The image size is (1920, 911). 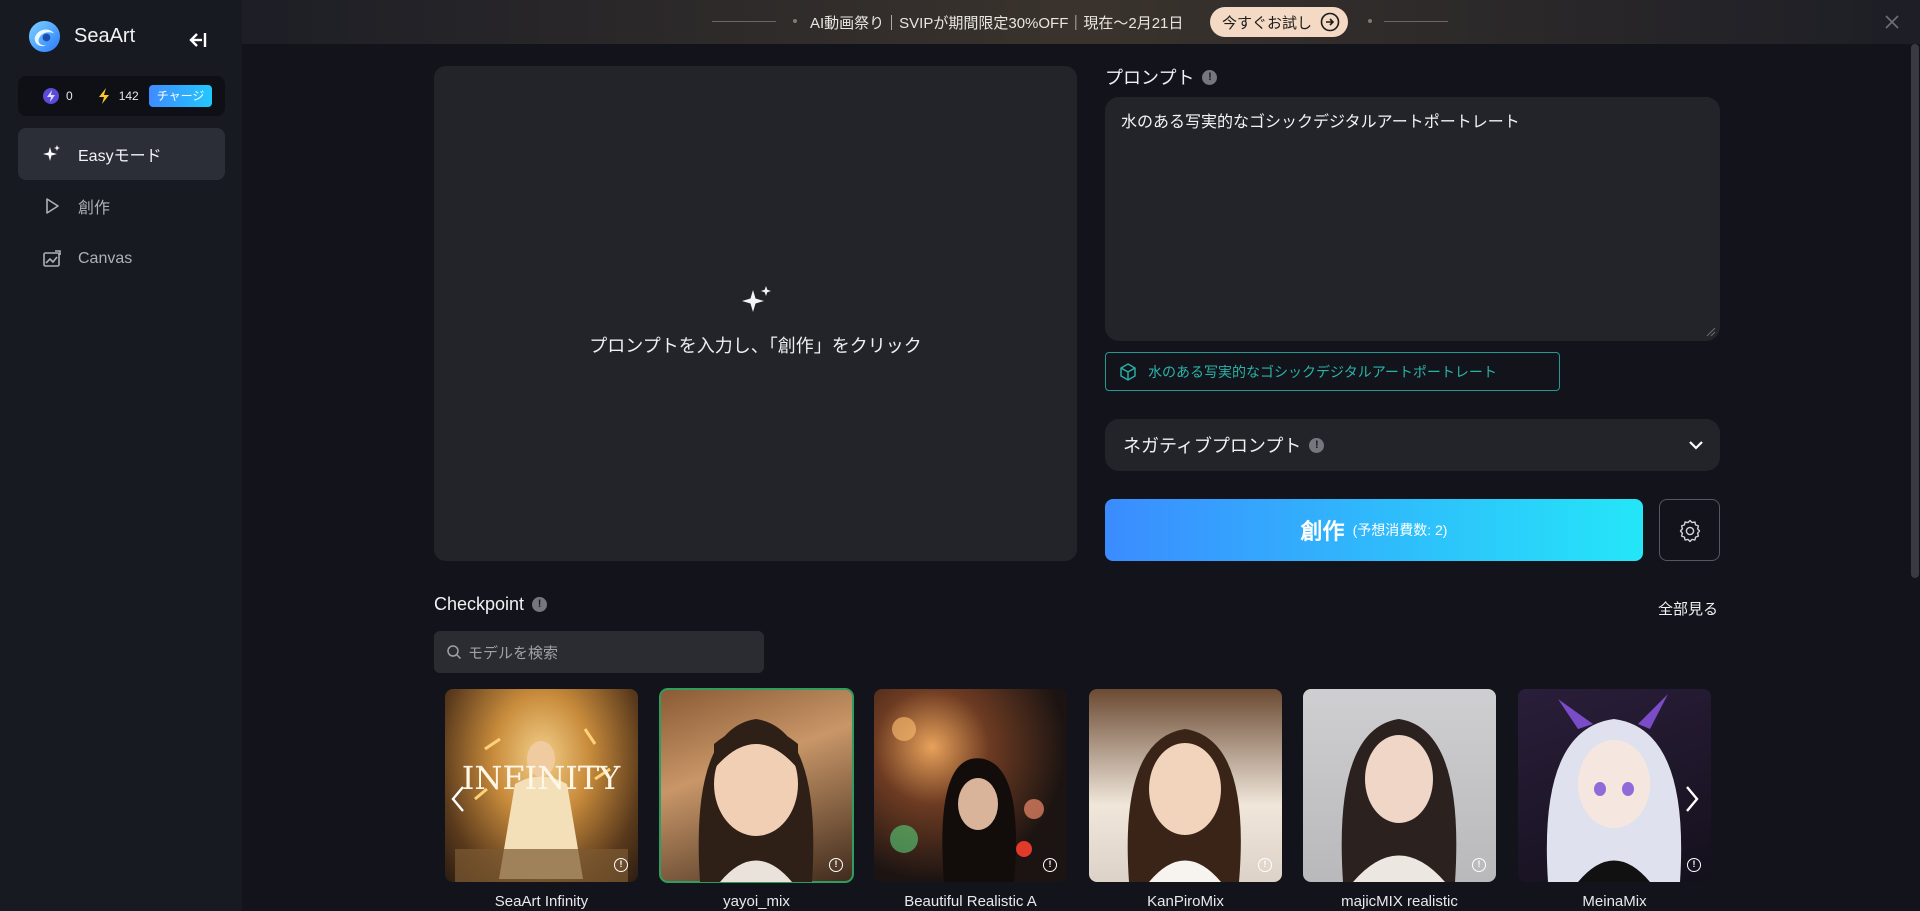 What do you see at coordinates (51, 96) in the screenshot?
I see `stamina-icon` at bounding box center [51, 96].